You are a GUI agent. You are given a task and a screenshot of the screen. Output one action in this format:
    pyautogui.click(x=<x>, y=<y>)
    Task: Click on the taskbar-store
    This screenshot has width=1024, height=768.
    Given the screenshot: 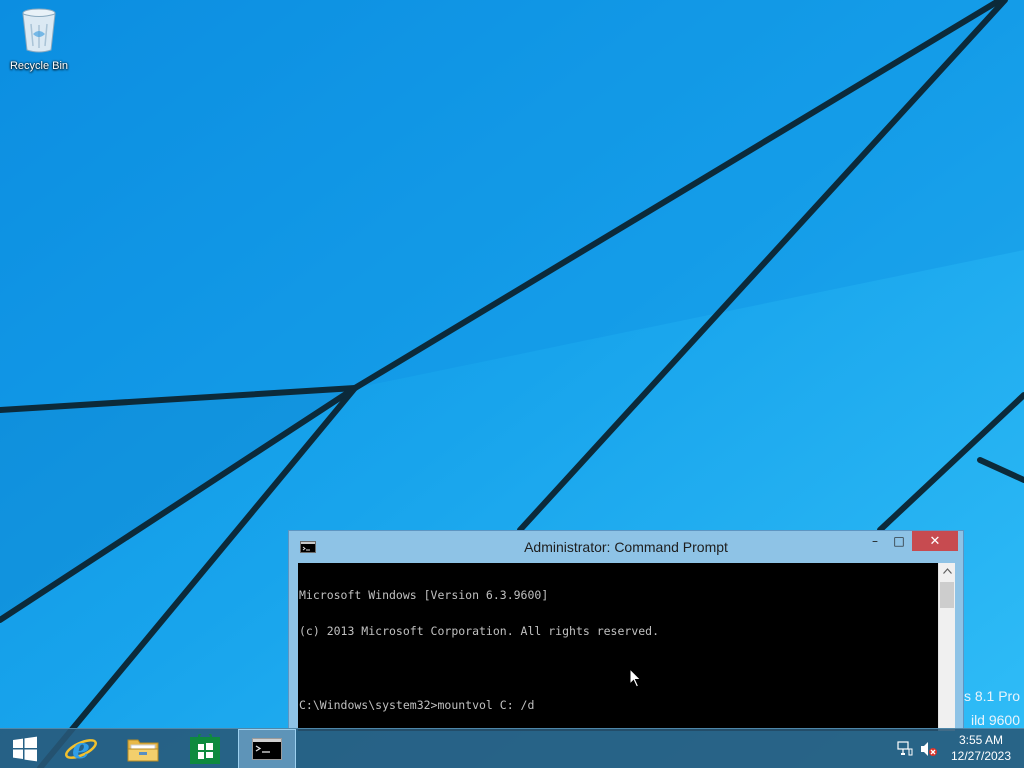 What is the action you would take?
    pyautogui.click(x=205, y=748)
    